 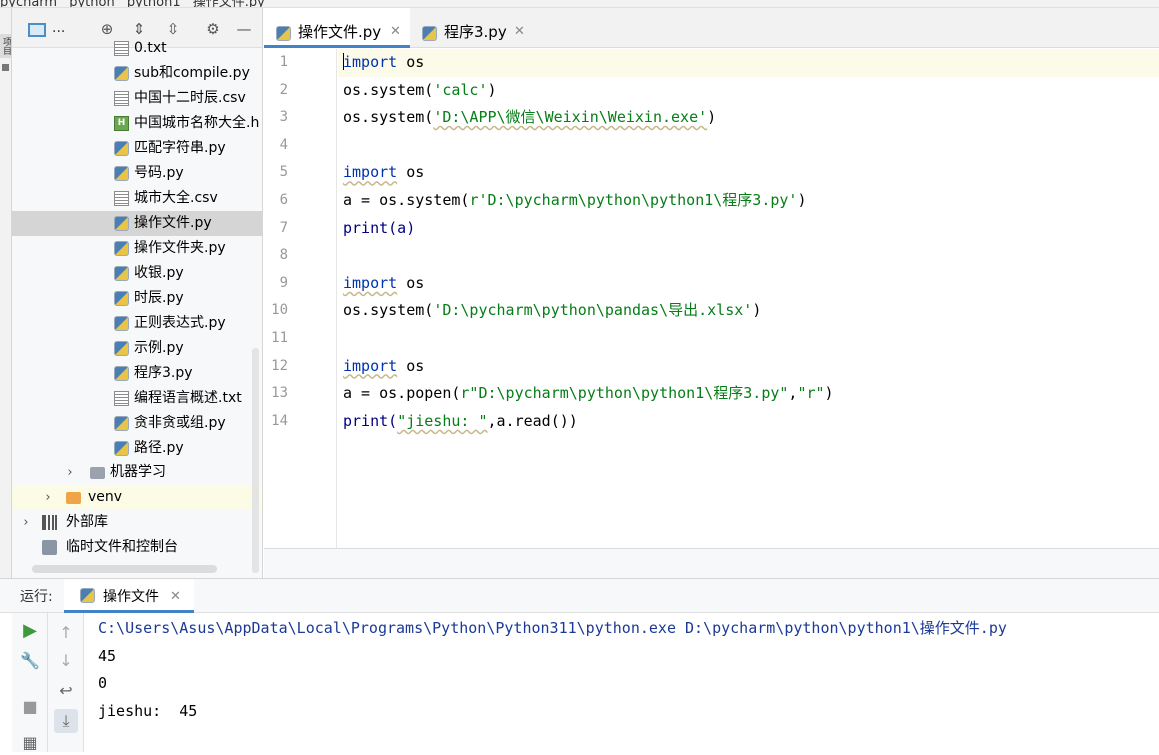 What do you see at coordinates (122, 547) in the screenshot?
I see `folder-label: 临时文件和控制台` at bounding box center [122, 547].